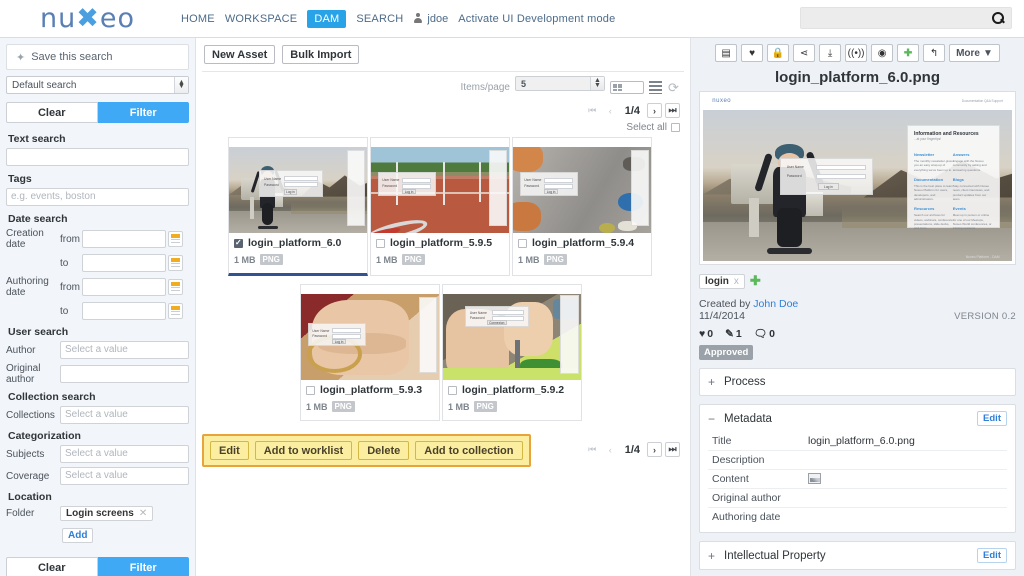  Describe the element at coordinates (124, 350) in the screenshot. I see `author-input: Select a value` at that location.